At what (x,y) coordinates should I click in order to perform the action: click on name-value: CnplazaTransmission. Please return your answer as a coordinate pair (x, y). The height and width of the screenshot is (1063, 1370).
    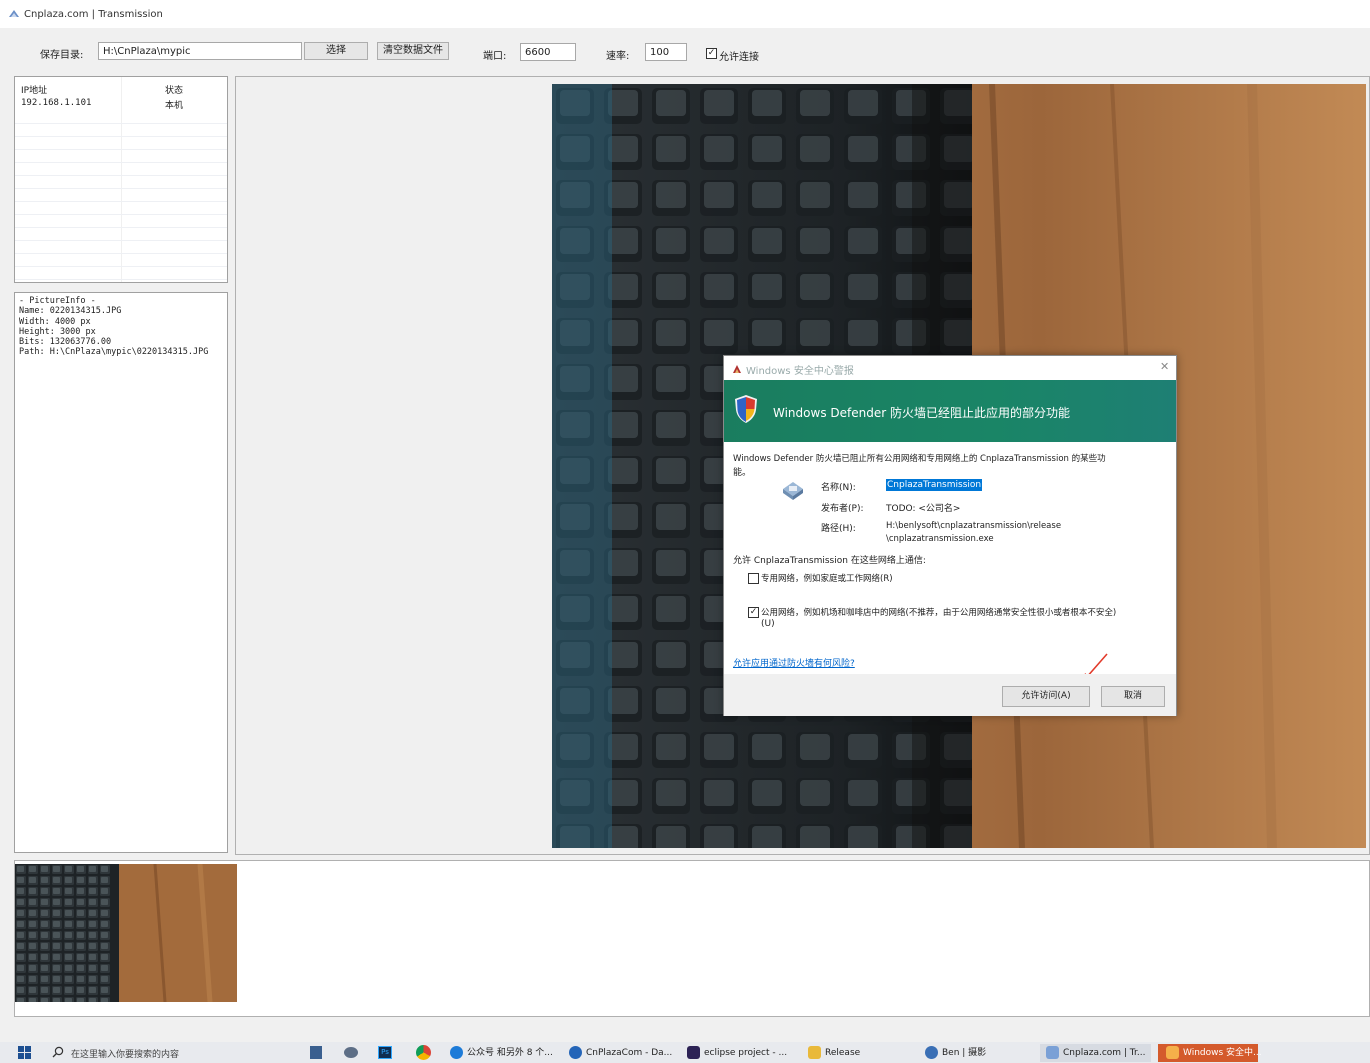
    Looking at the image, I should click on (934, 485).